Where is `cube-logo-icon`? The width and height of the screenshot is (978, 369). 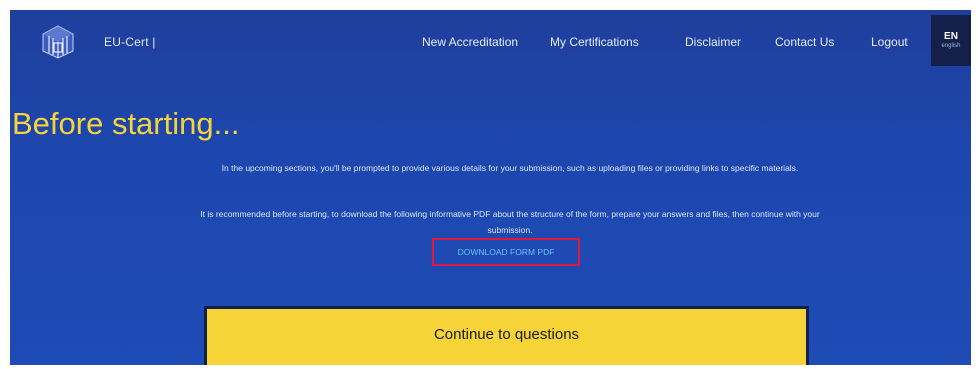 cube-logo-icon is located at coordinates (58, 42).